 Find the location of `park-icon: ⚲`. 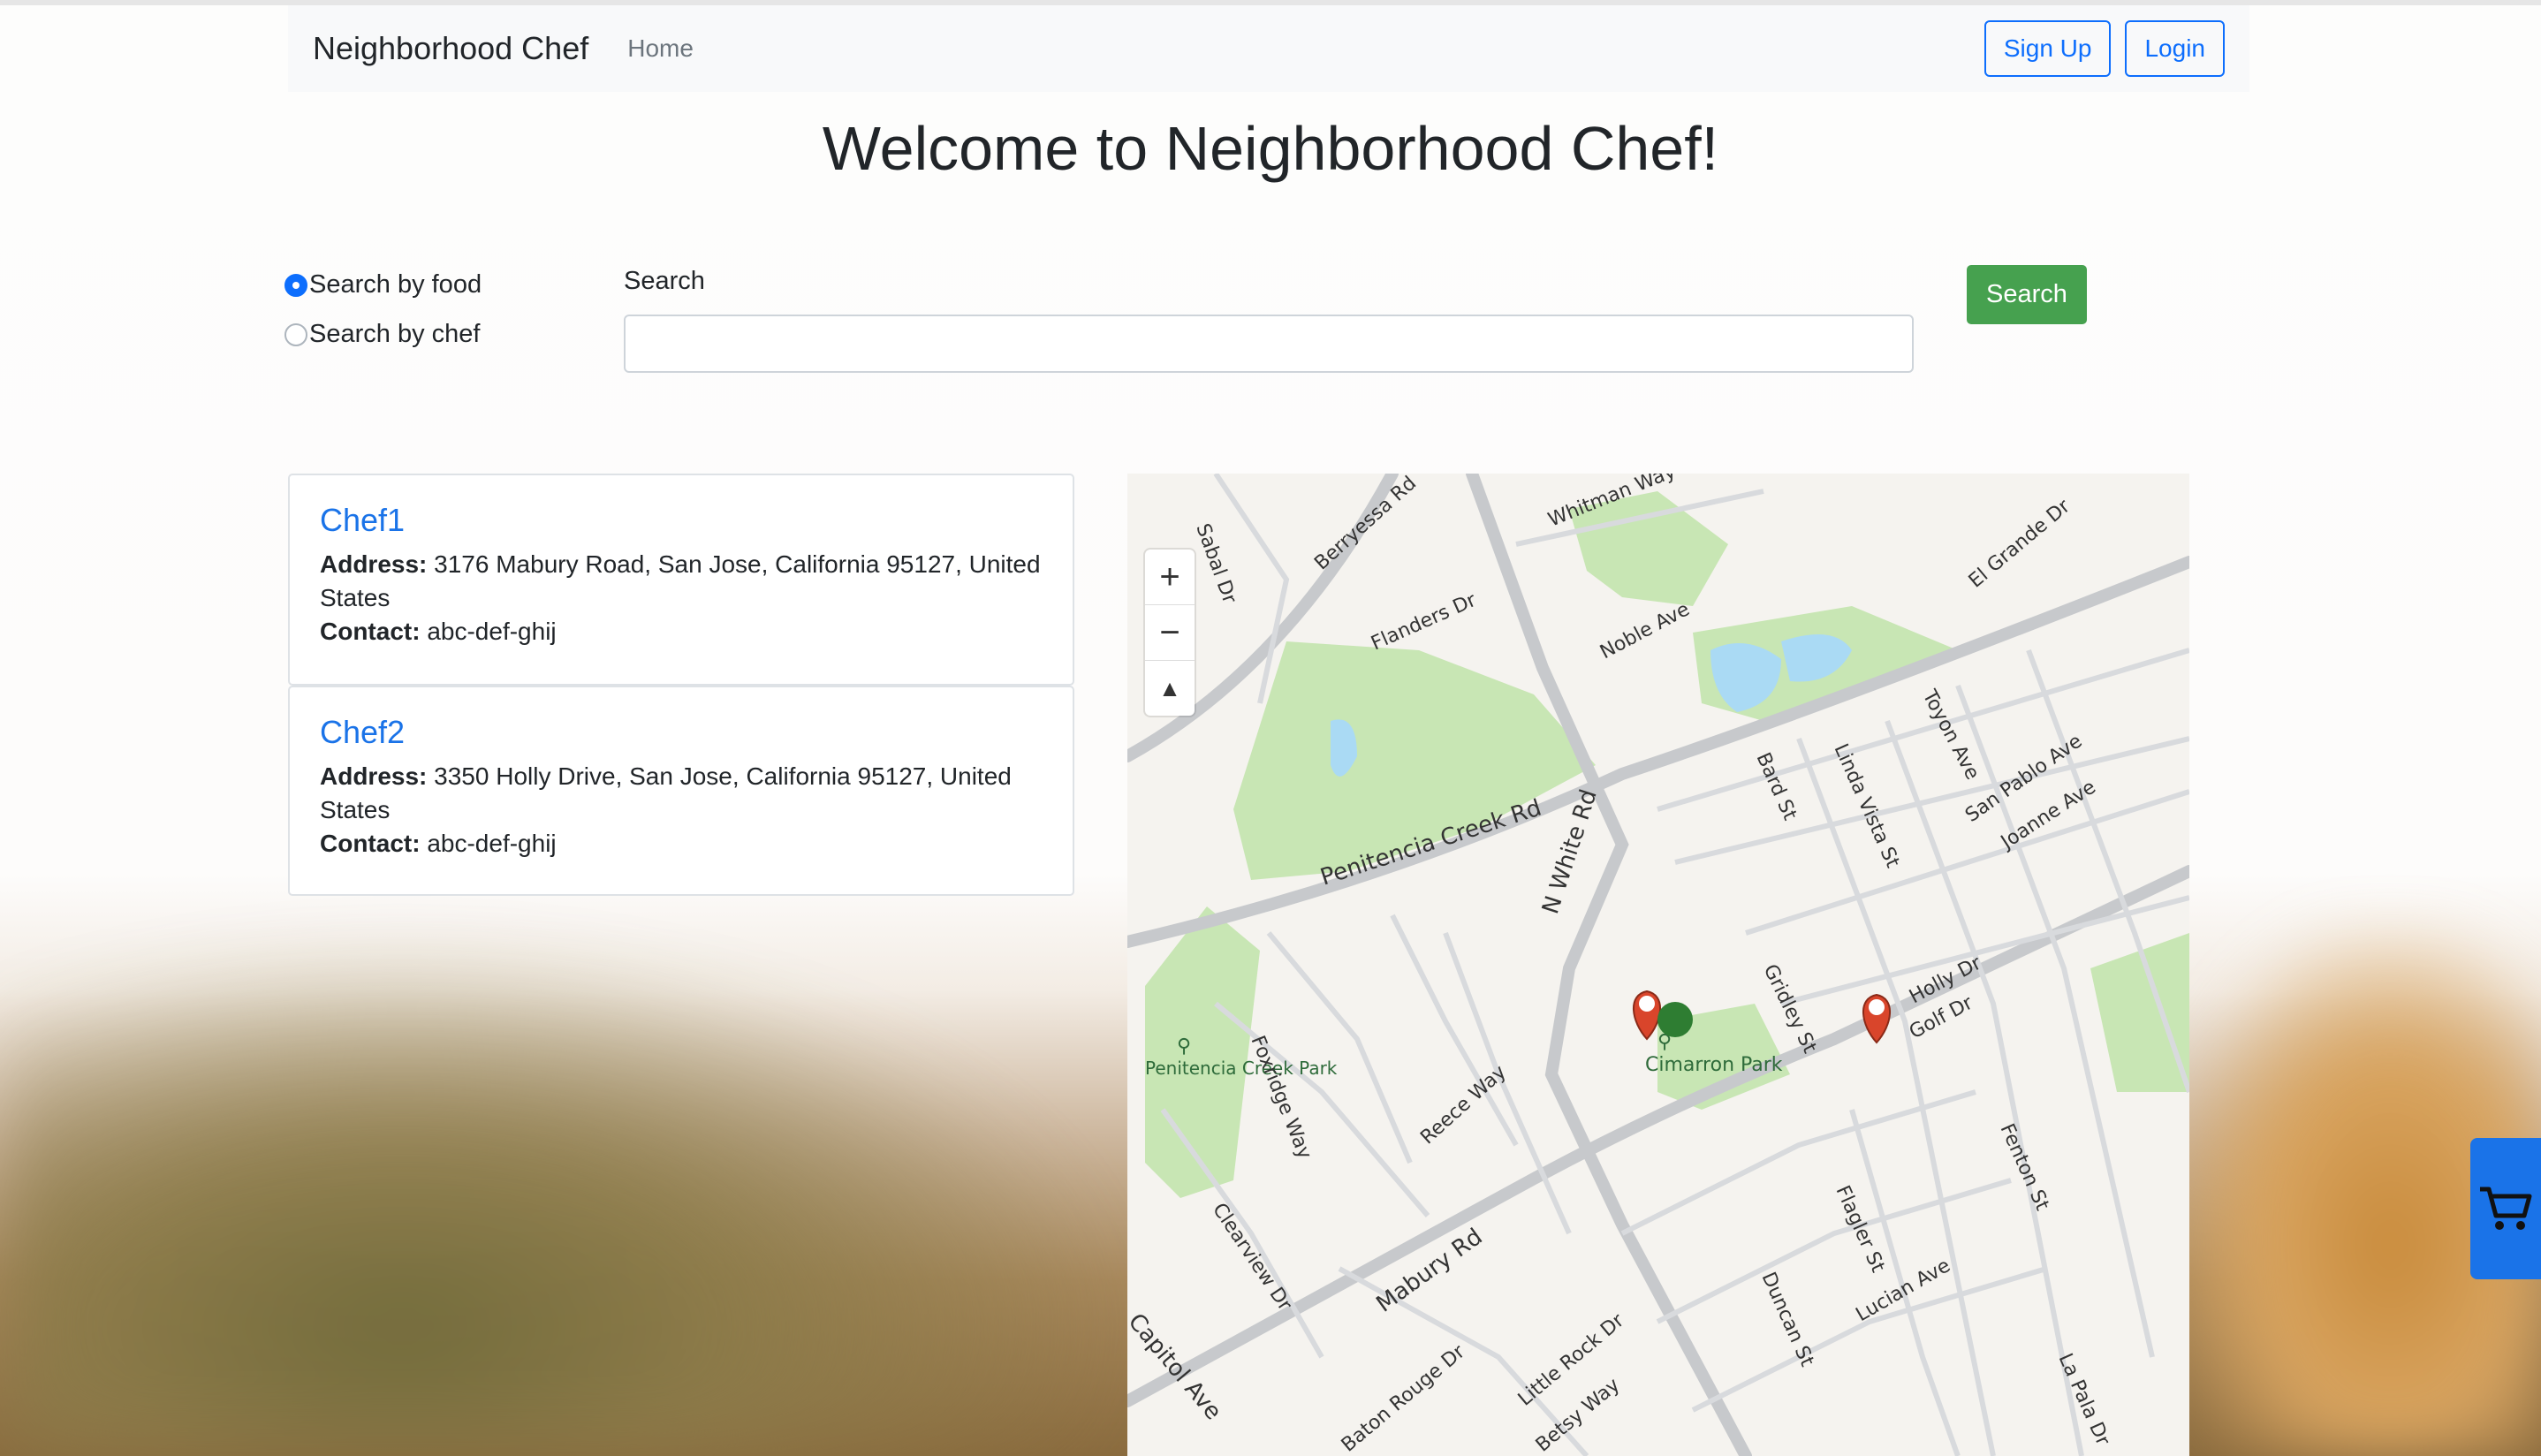

park-icon: ⚲ is located at coordinates (1184, 1046).